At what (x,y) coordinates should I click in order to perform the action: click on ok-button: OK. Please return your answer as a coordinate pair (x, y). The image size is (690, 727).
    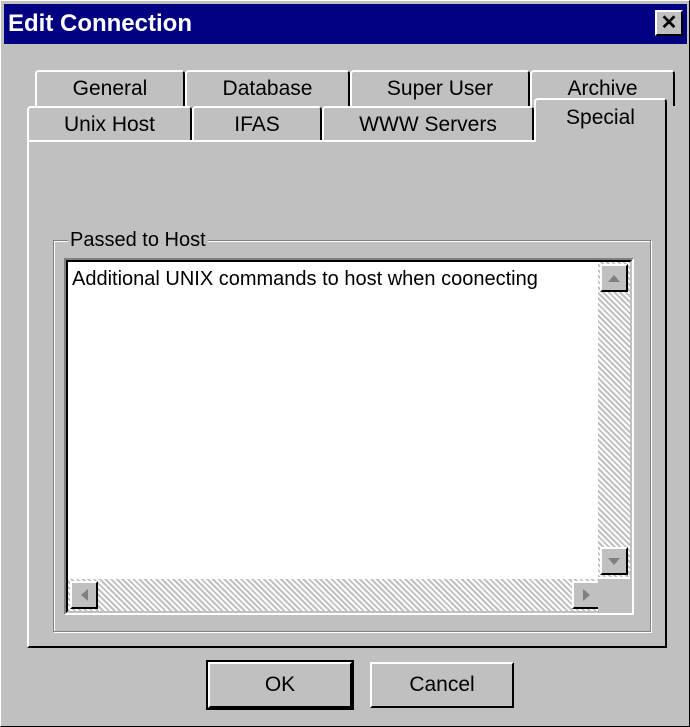
    Looking at the image, I should click on (280, 685).